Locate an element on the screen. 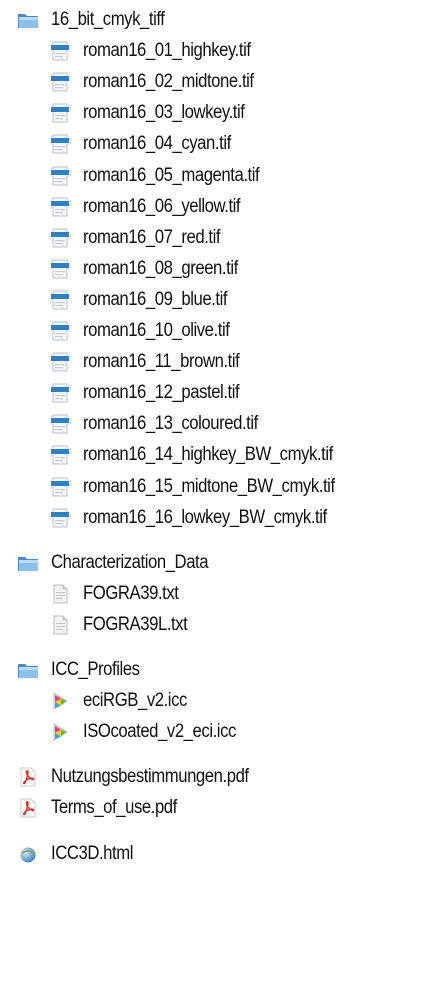  file-item-label: roman16_08_green.tif is located at coordinates (160, 268).